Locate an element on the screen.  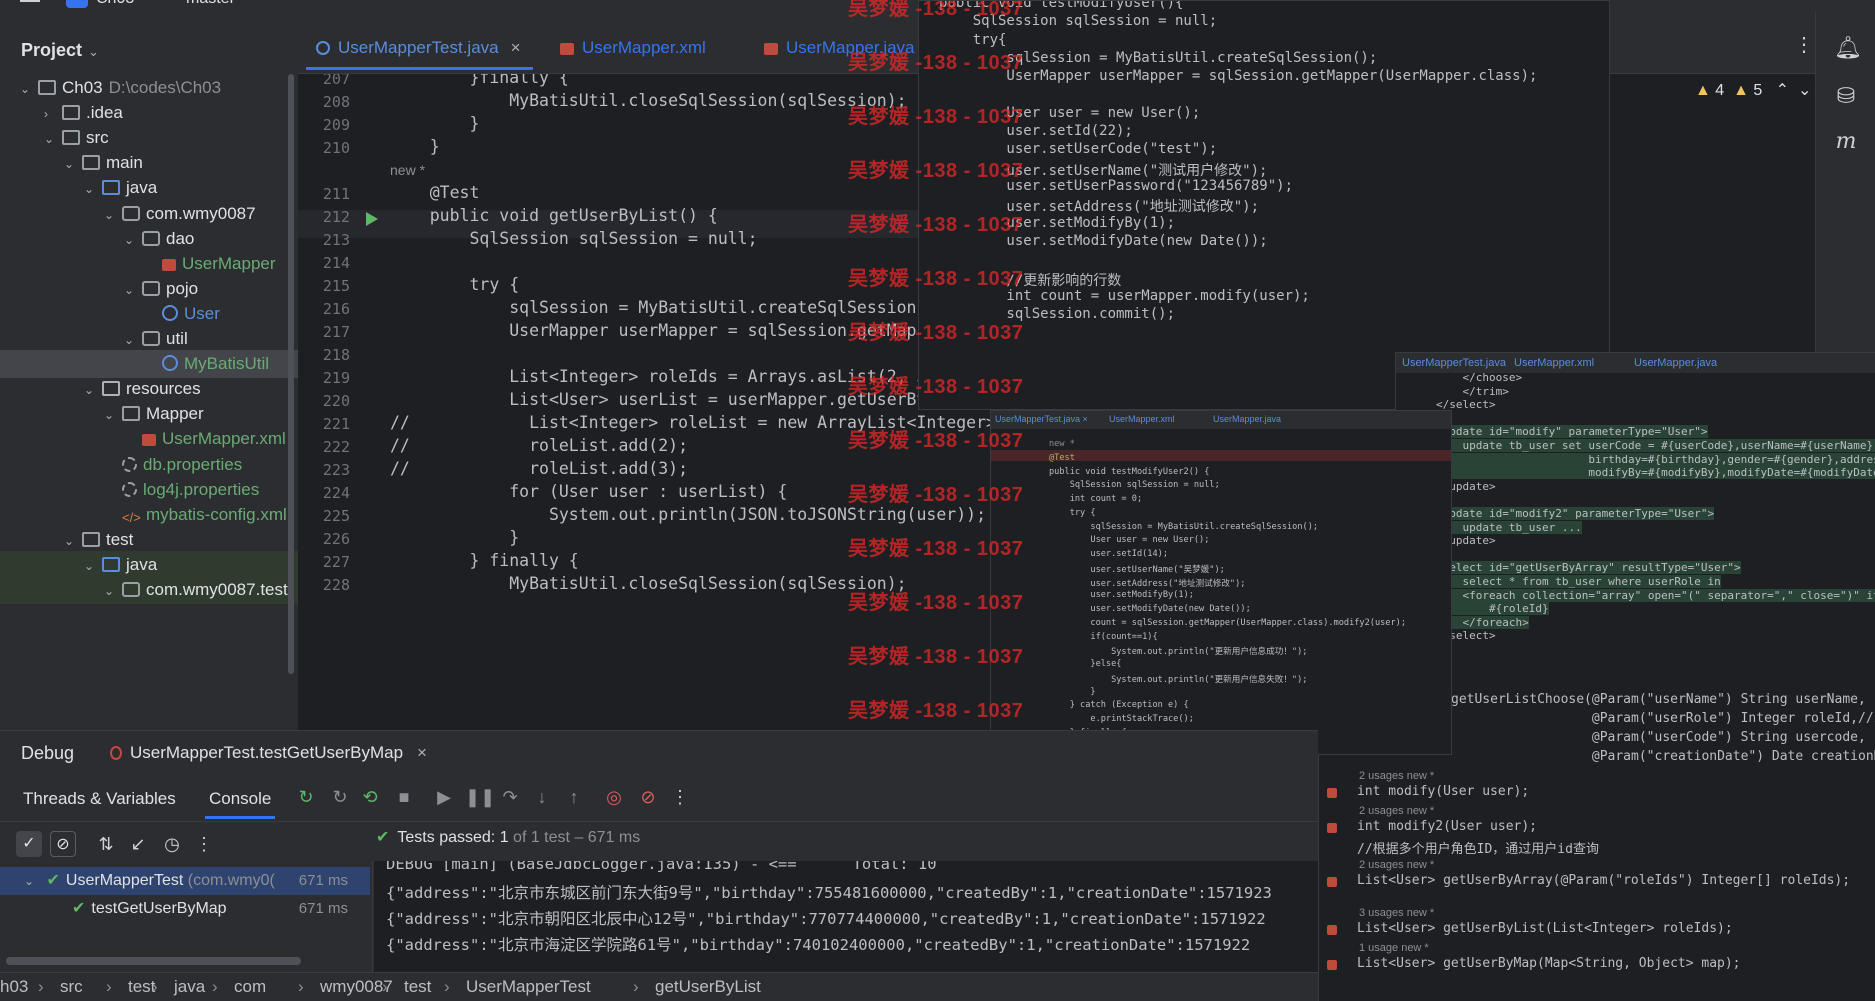
tree-item-log4j-properties: log4j.properties is located at coordinates (149, 490).